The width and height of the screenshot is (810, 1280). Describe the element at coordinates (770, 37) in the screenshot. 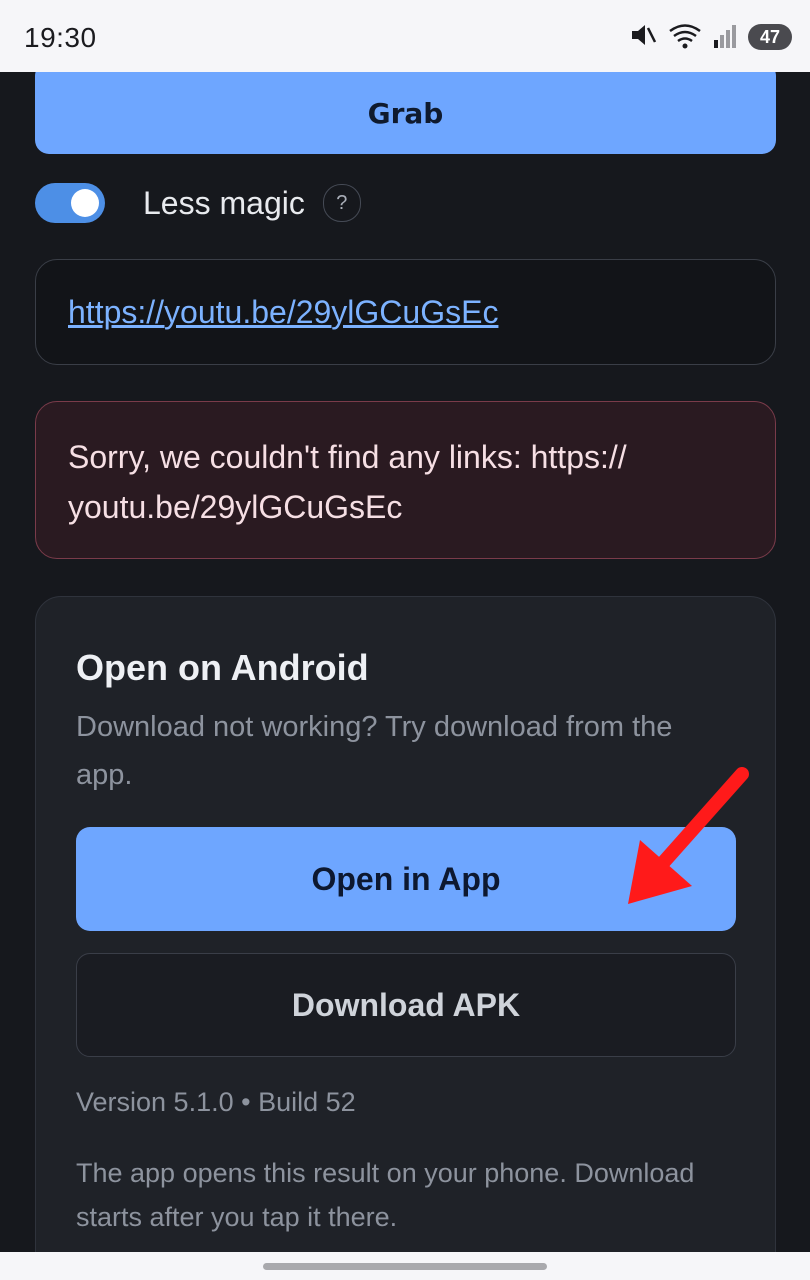

I see `battery-icon: 47` at that location.